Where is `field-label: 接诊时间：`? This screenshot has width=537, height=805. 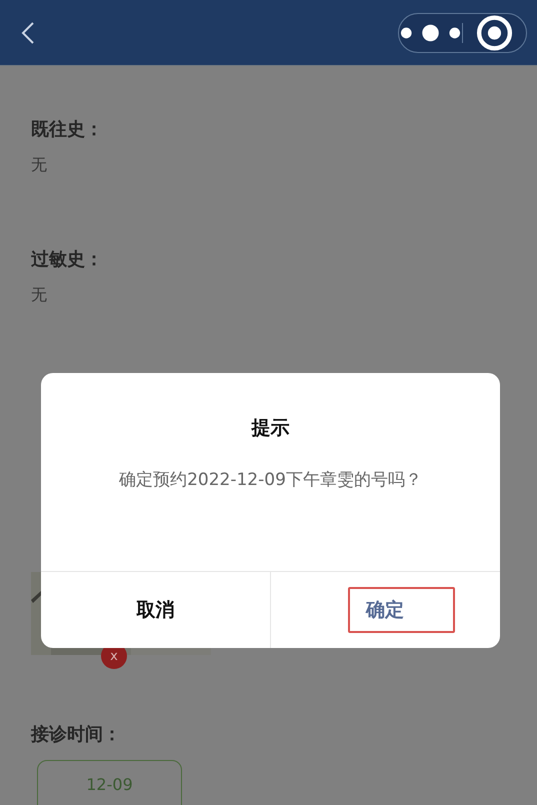
field-label: 接诊时间： is located at coordinates (76, 735).